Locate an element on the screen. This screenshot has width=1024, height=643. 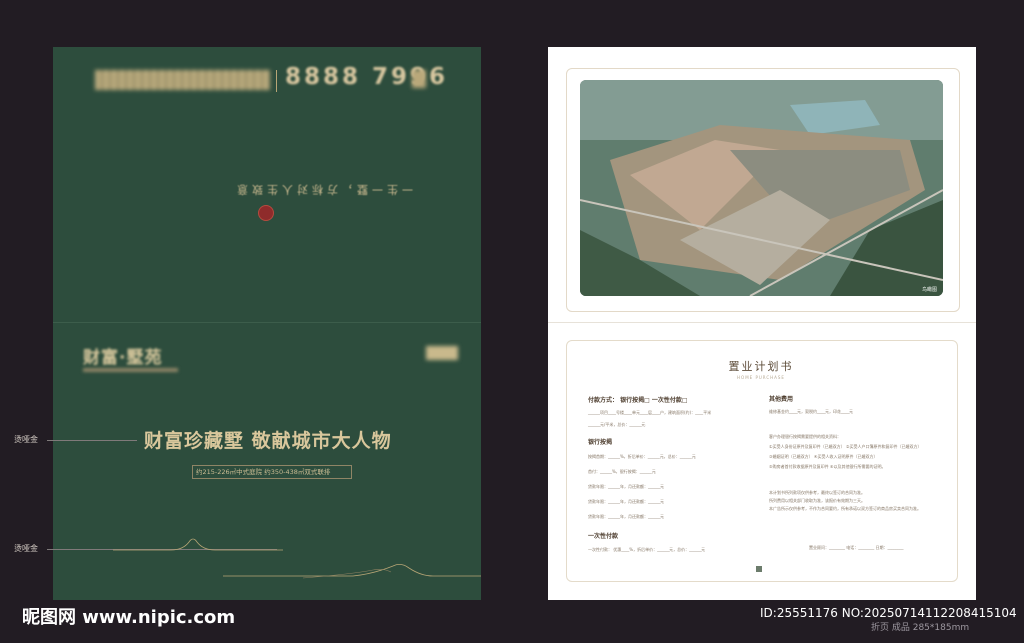
price-line: ______元/平米，总价：______元 is located at coordinates (617, 424).